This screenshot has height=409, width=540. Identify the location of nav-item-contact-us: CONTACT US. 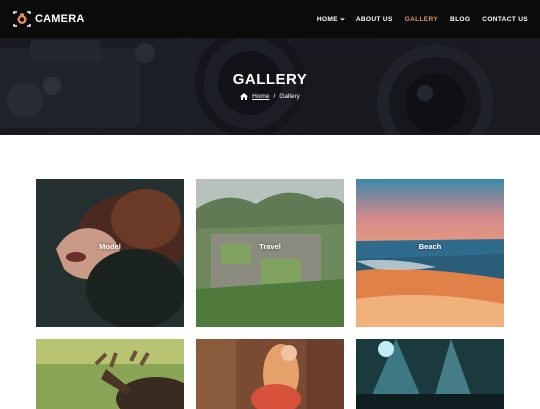
(505, 19).